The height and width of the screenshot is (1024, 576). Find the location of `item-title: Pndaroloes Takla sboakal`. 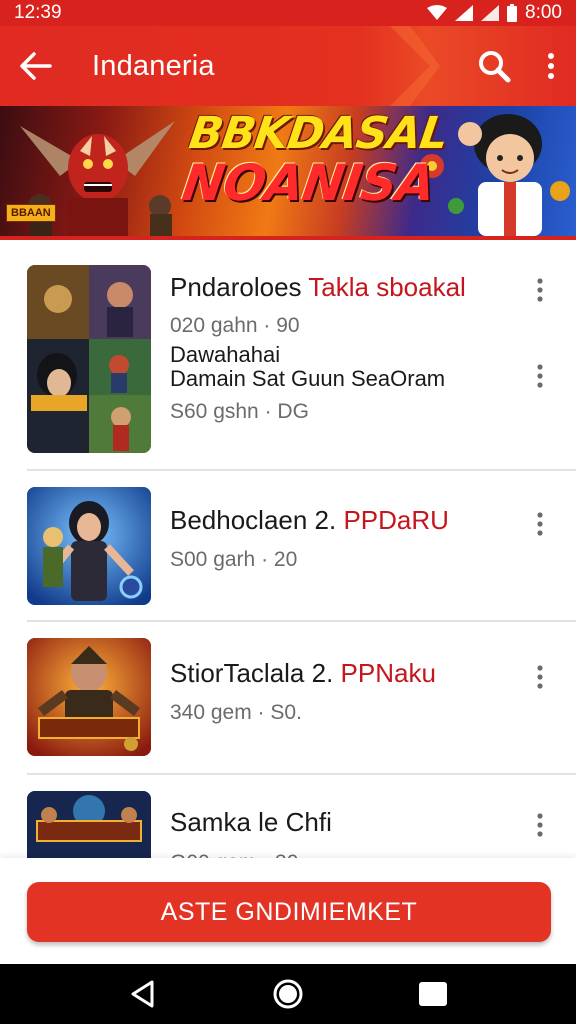

item-title: Pndaroloes Takla sboakal is located at coordinates (318, 287).